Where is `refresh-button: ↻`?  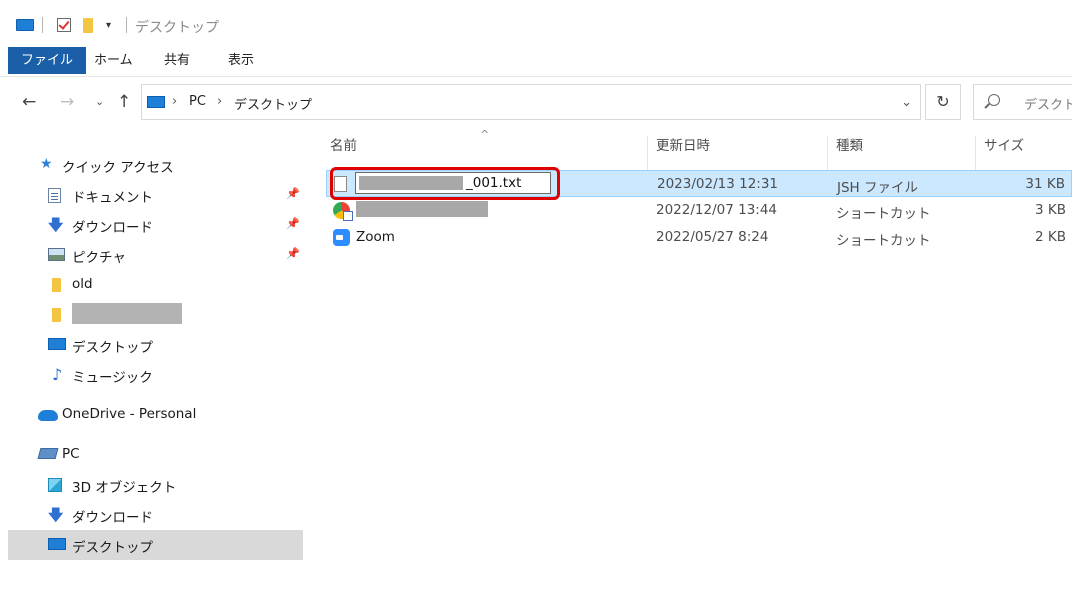
refresh-button: ↻ is located at coordinates (943, 102).